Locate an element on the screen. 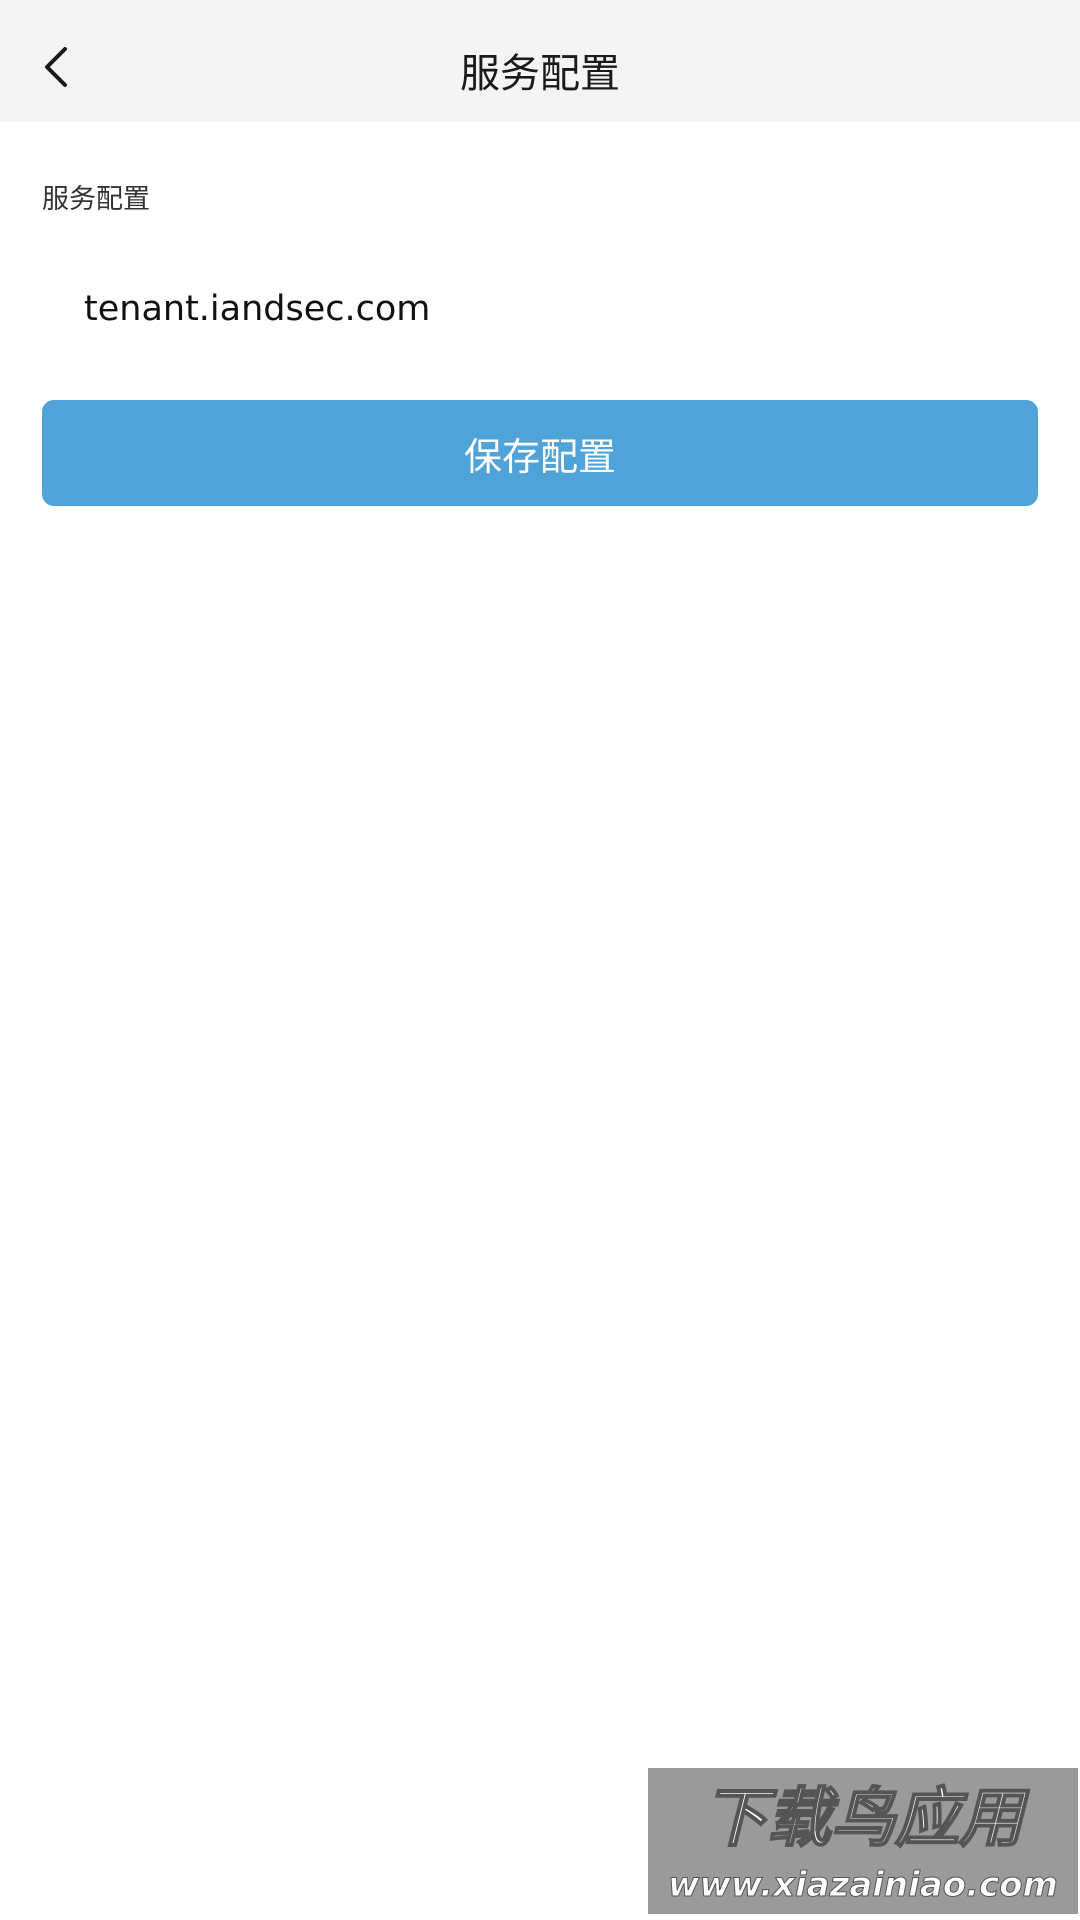  watermark-graphic: 下载鸟应用 www.xiazainiao.com is located at coordinates (863, 1843).